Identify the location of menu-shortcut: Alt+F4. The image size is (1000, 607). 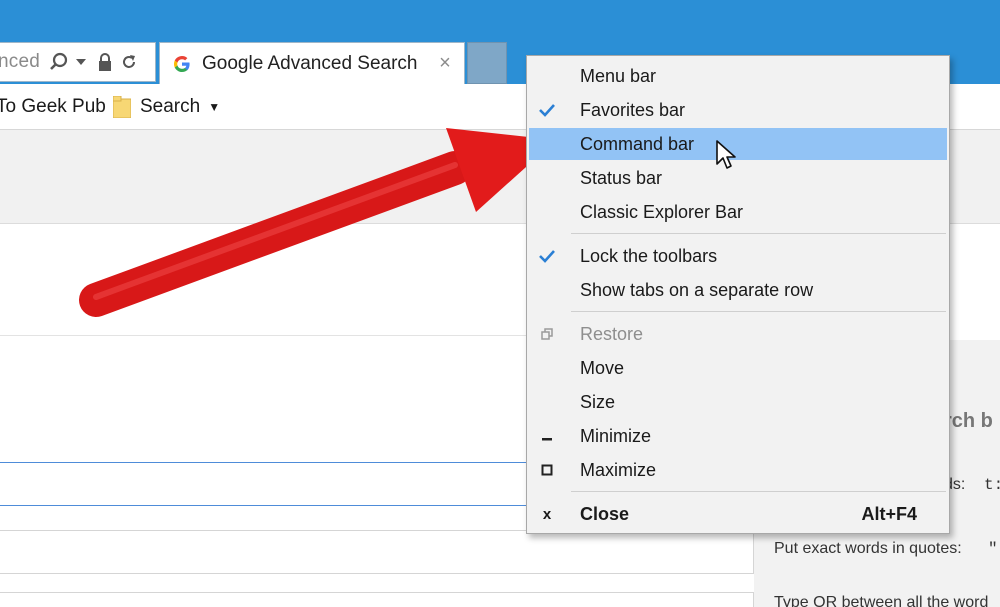
(889, 514).